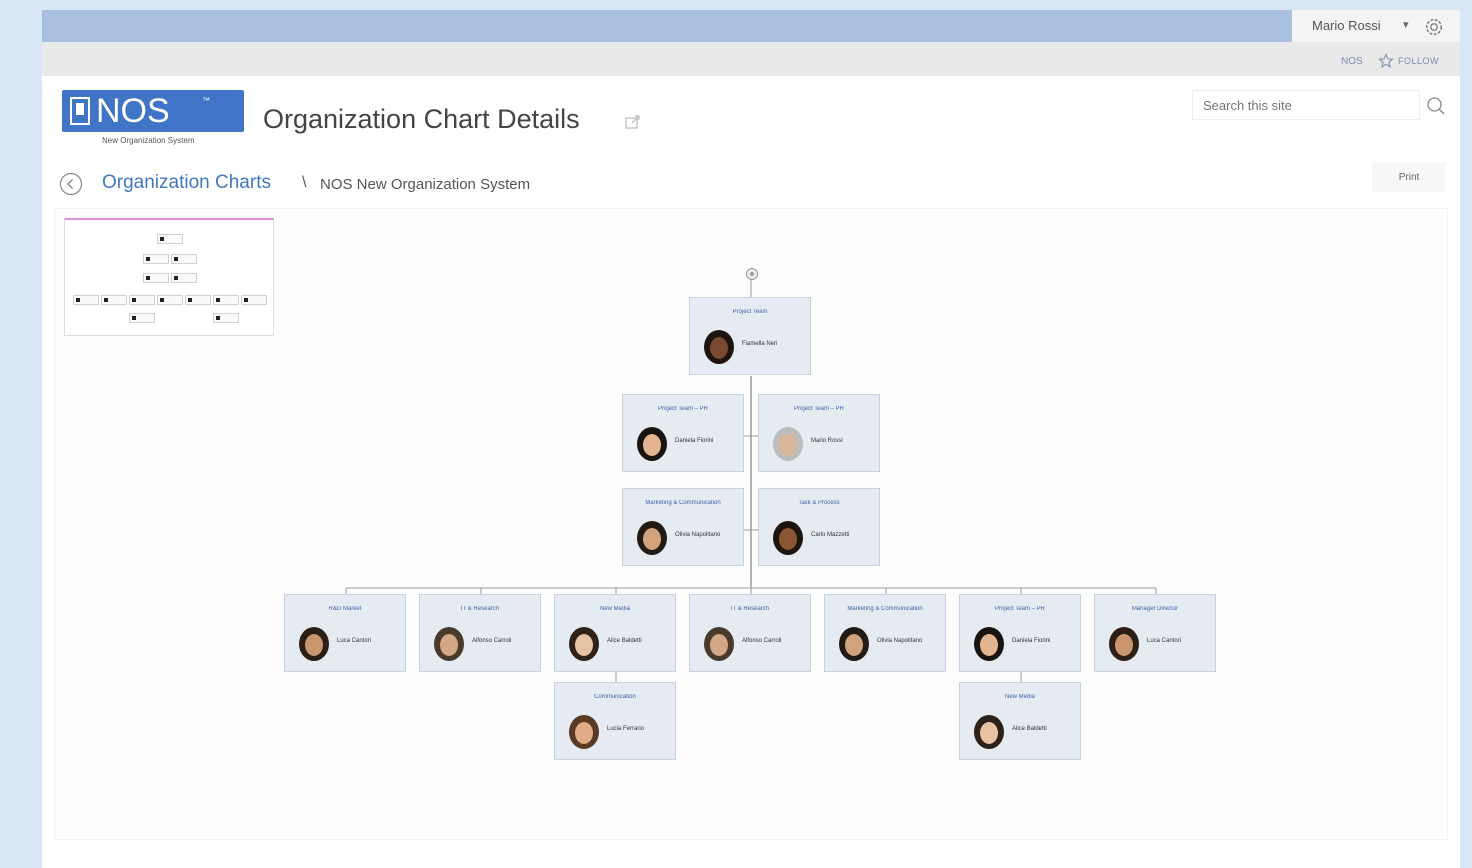 Image resolution: width=1472 pixels, height=868 pixels. I want to click on org-node-it-research-2: IT & Research Alfonso Carroli, so click(750, 633).